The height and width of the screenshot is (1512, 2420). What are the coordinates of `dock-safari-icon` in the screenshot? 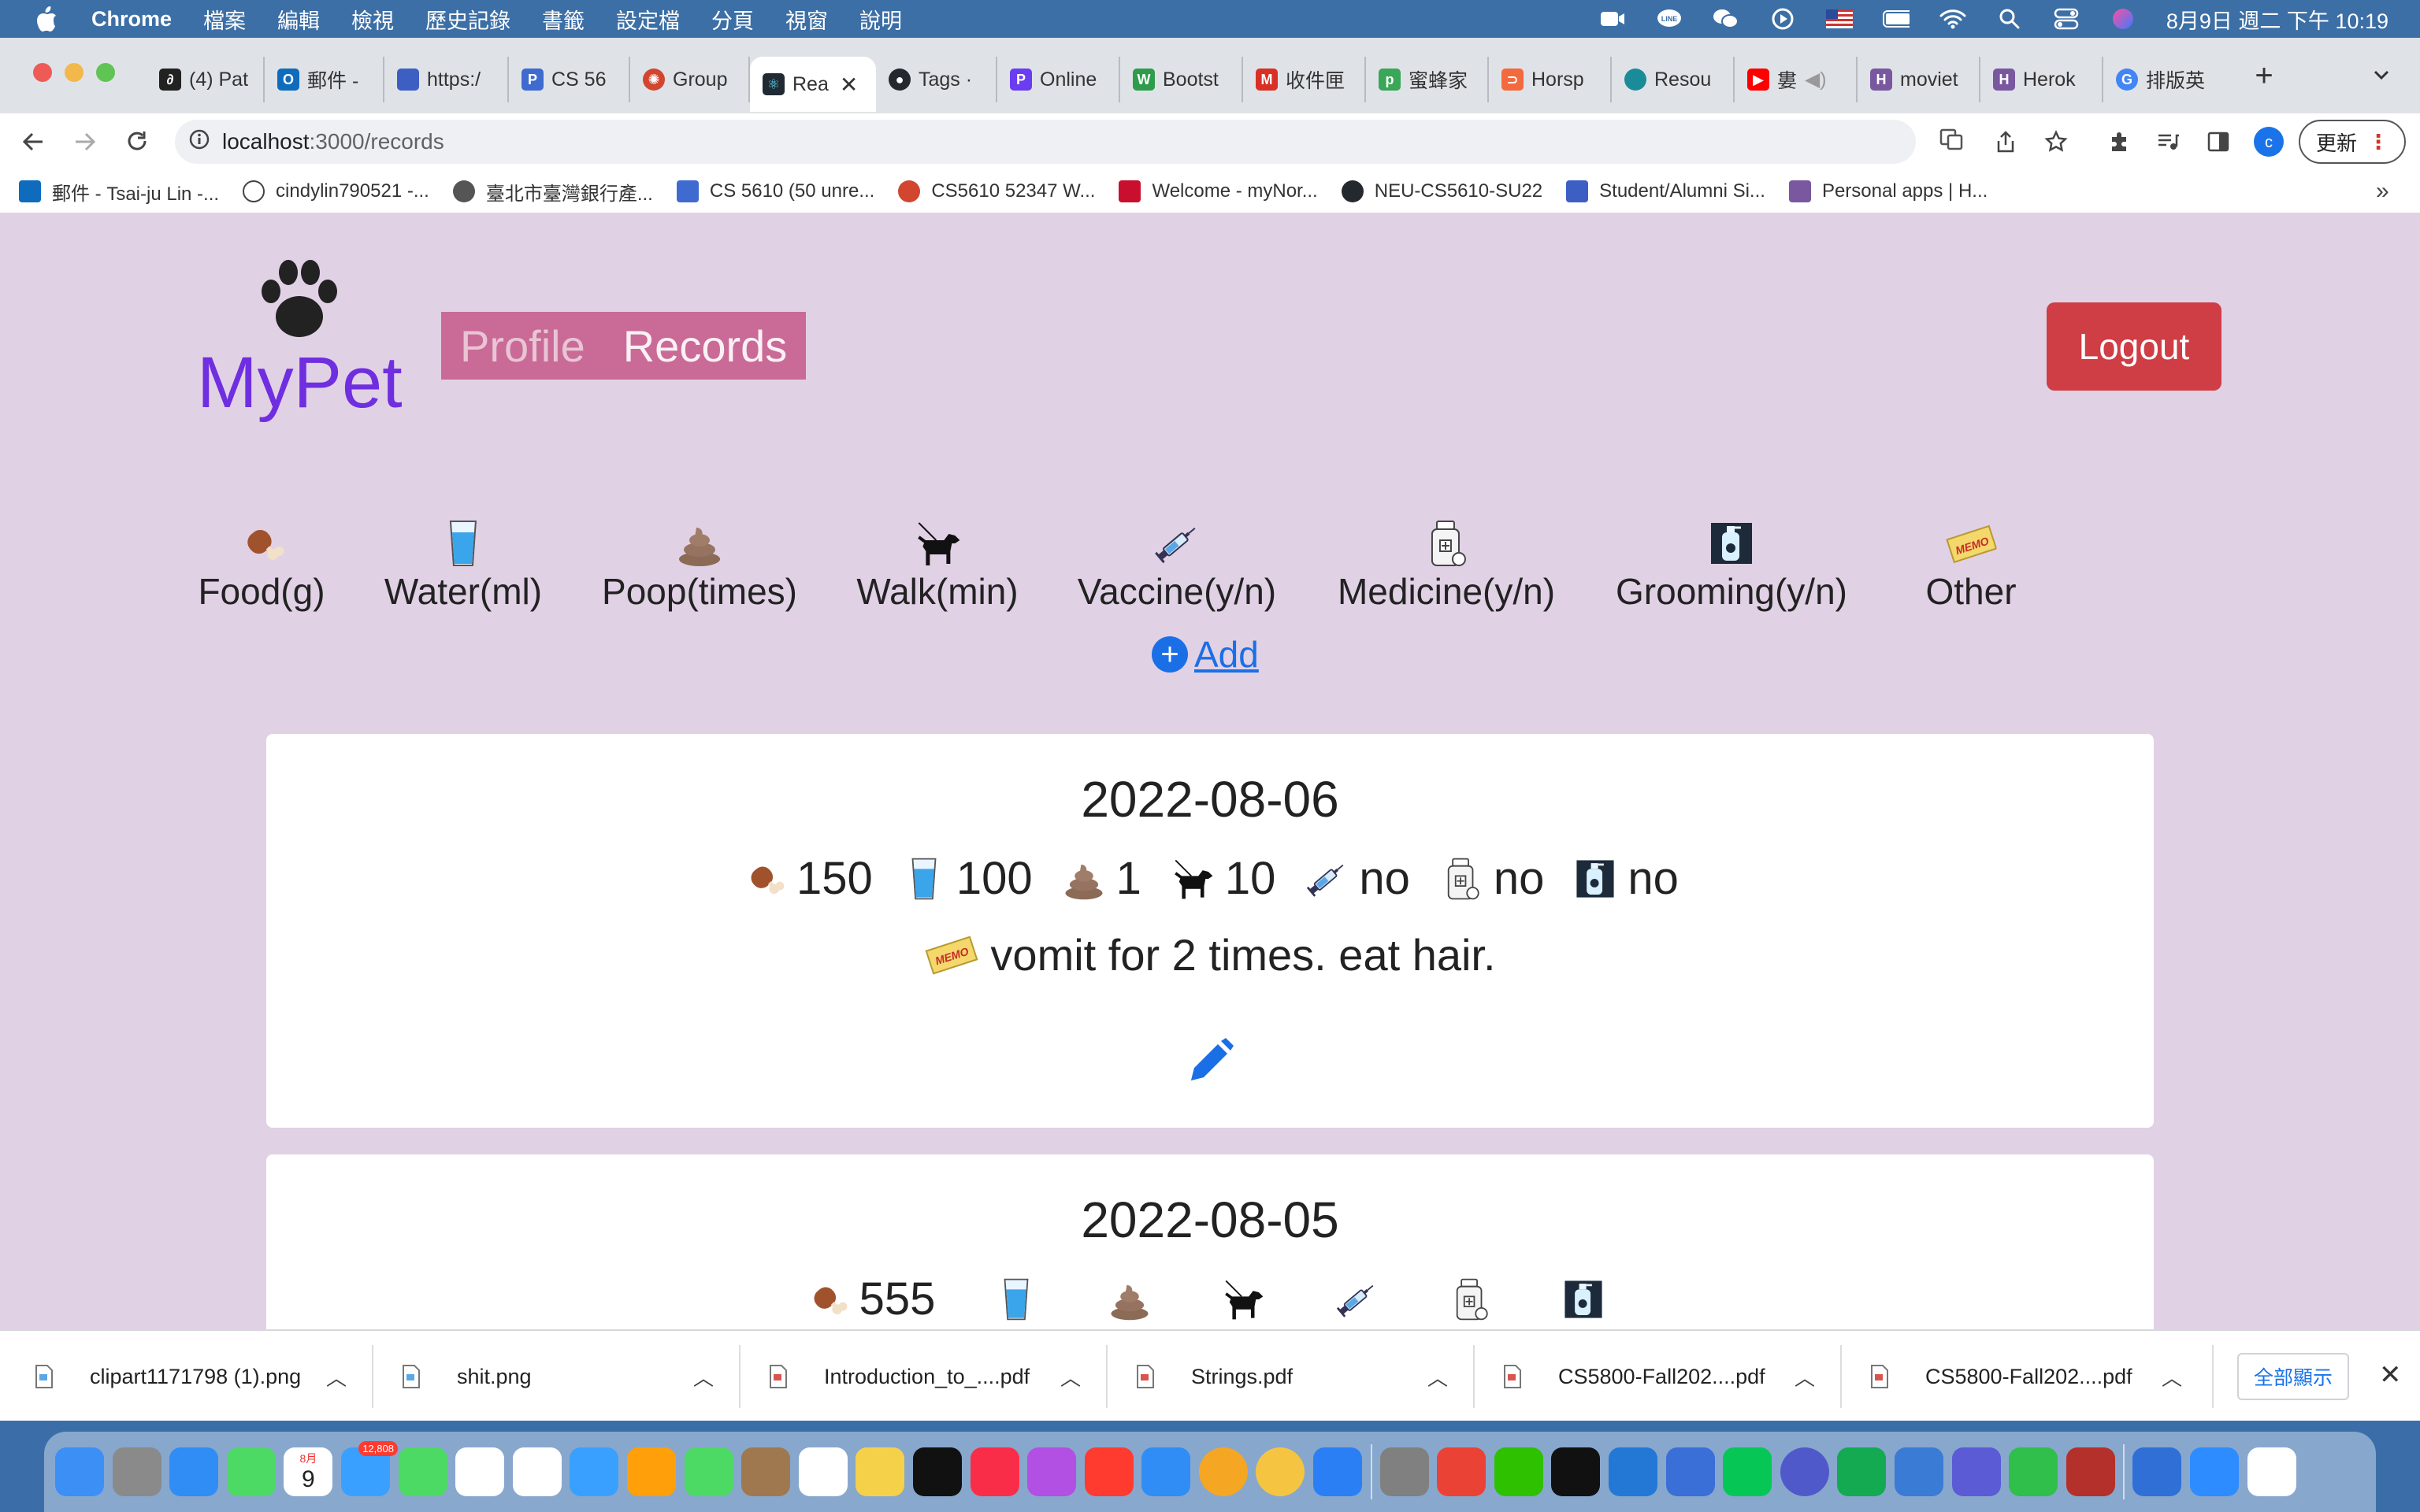 It's located at (194, 1471).